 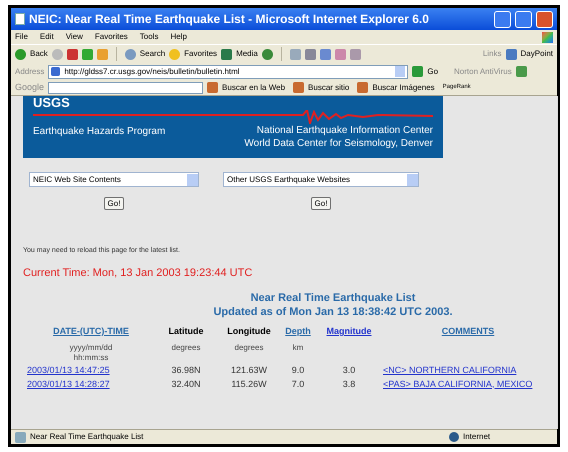 I want to click on window-title: NEIC: Near Real Time Earthquake List - Microsoft Internet Explorer 6.0, so click(x=229, y=19).